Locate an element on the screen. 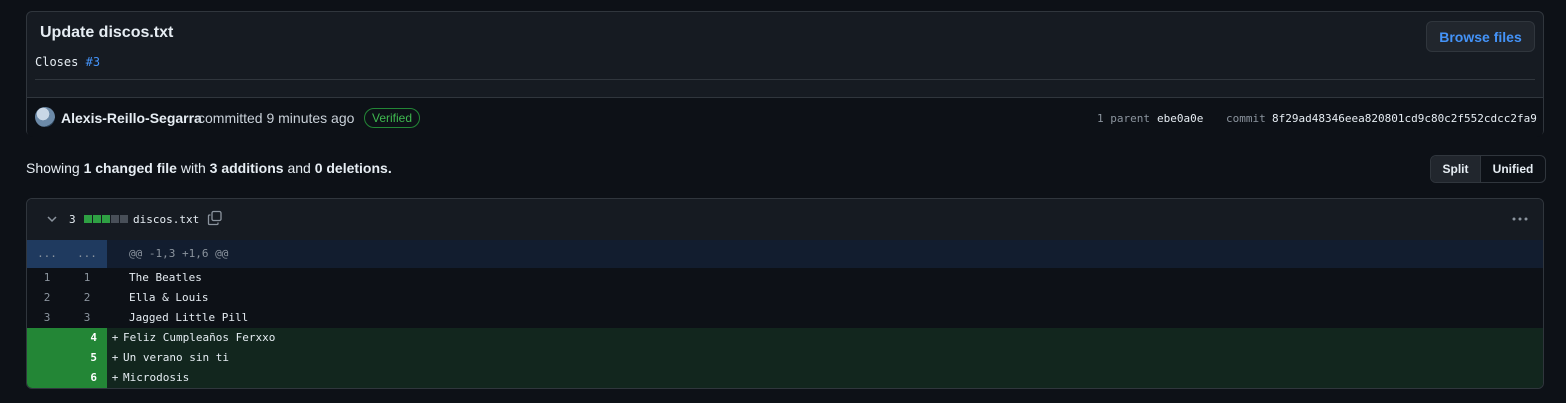  old-line-number: 1 is located at coordinates (47, 278).